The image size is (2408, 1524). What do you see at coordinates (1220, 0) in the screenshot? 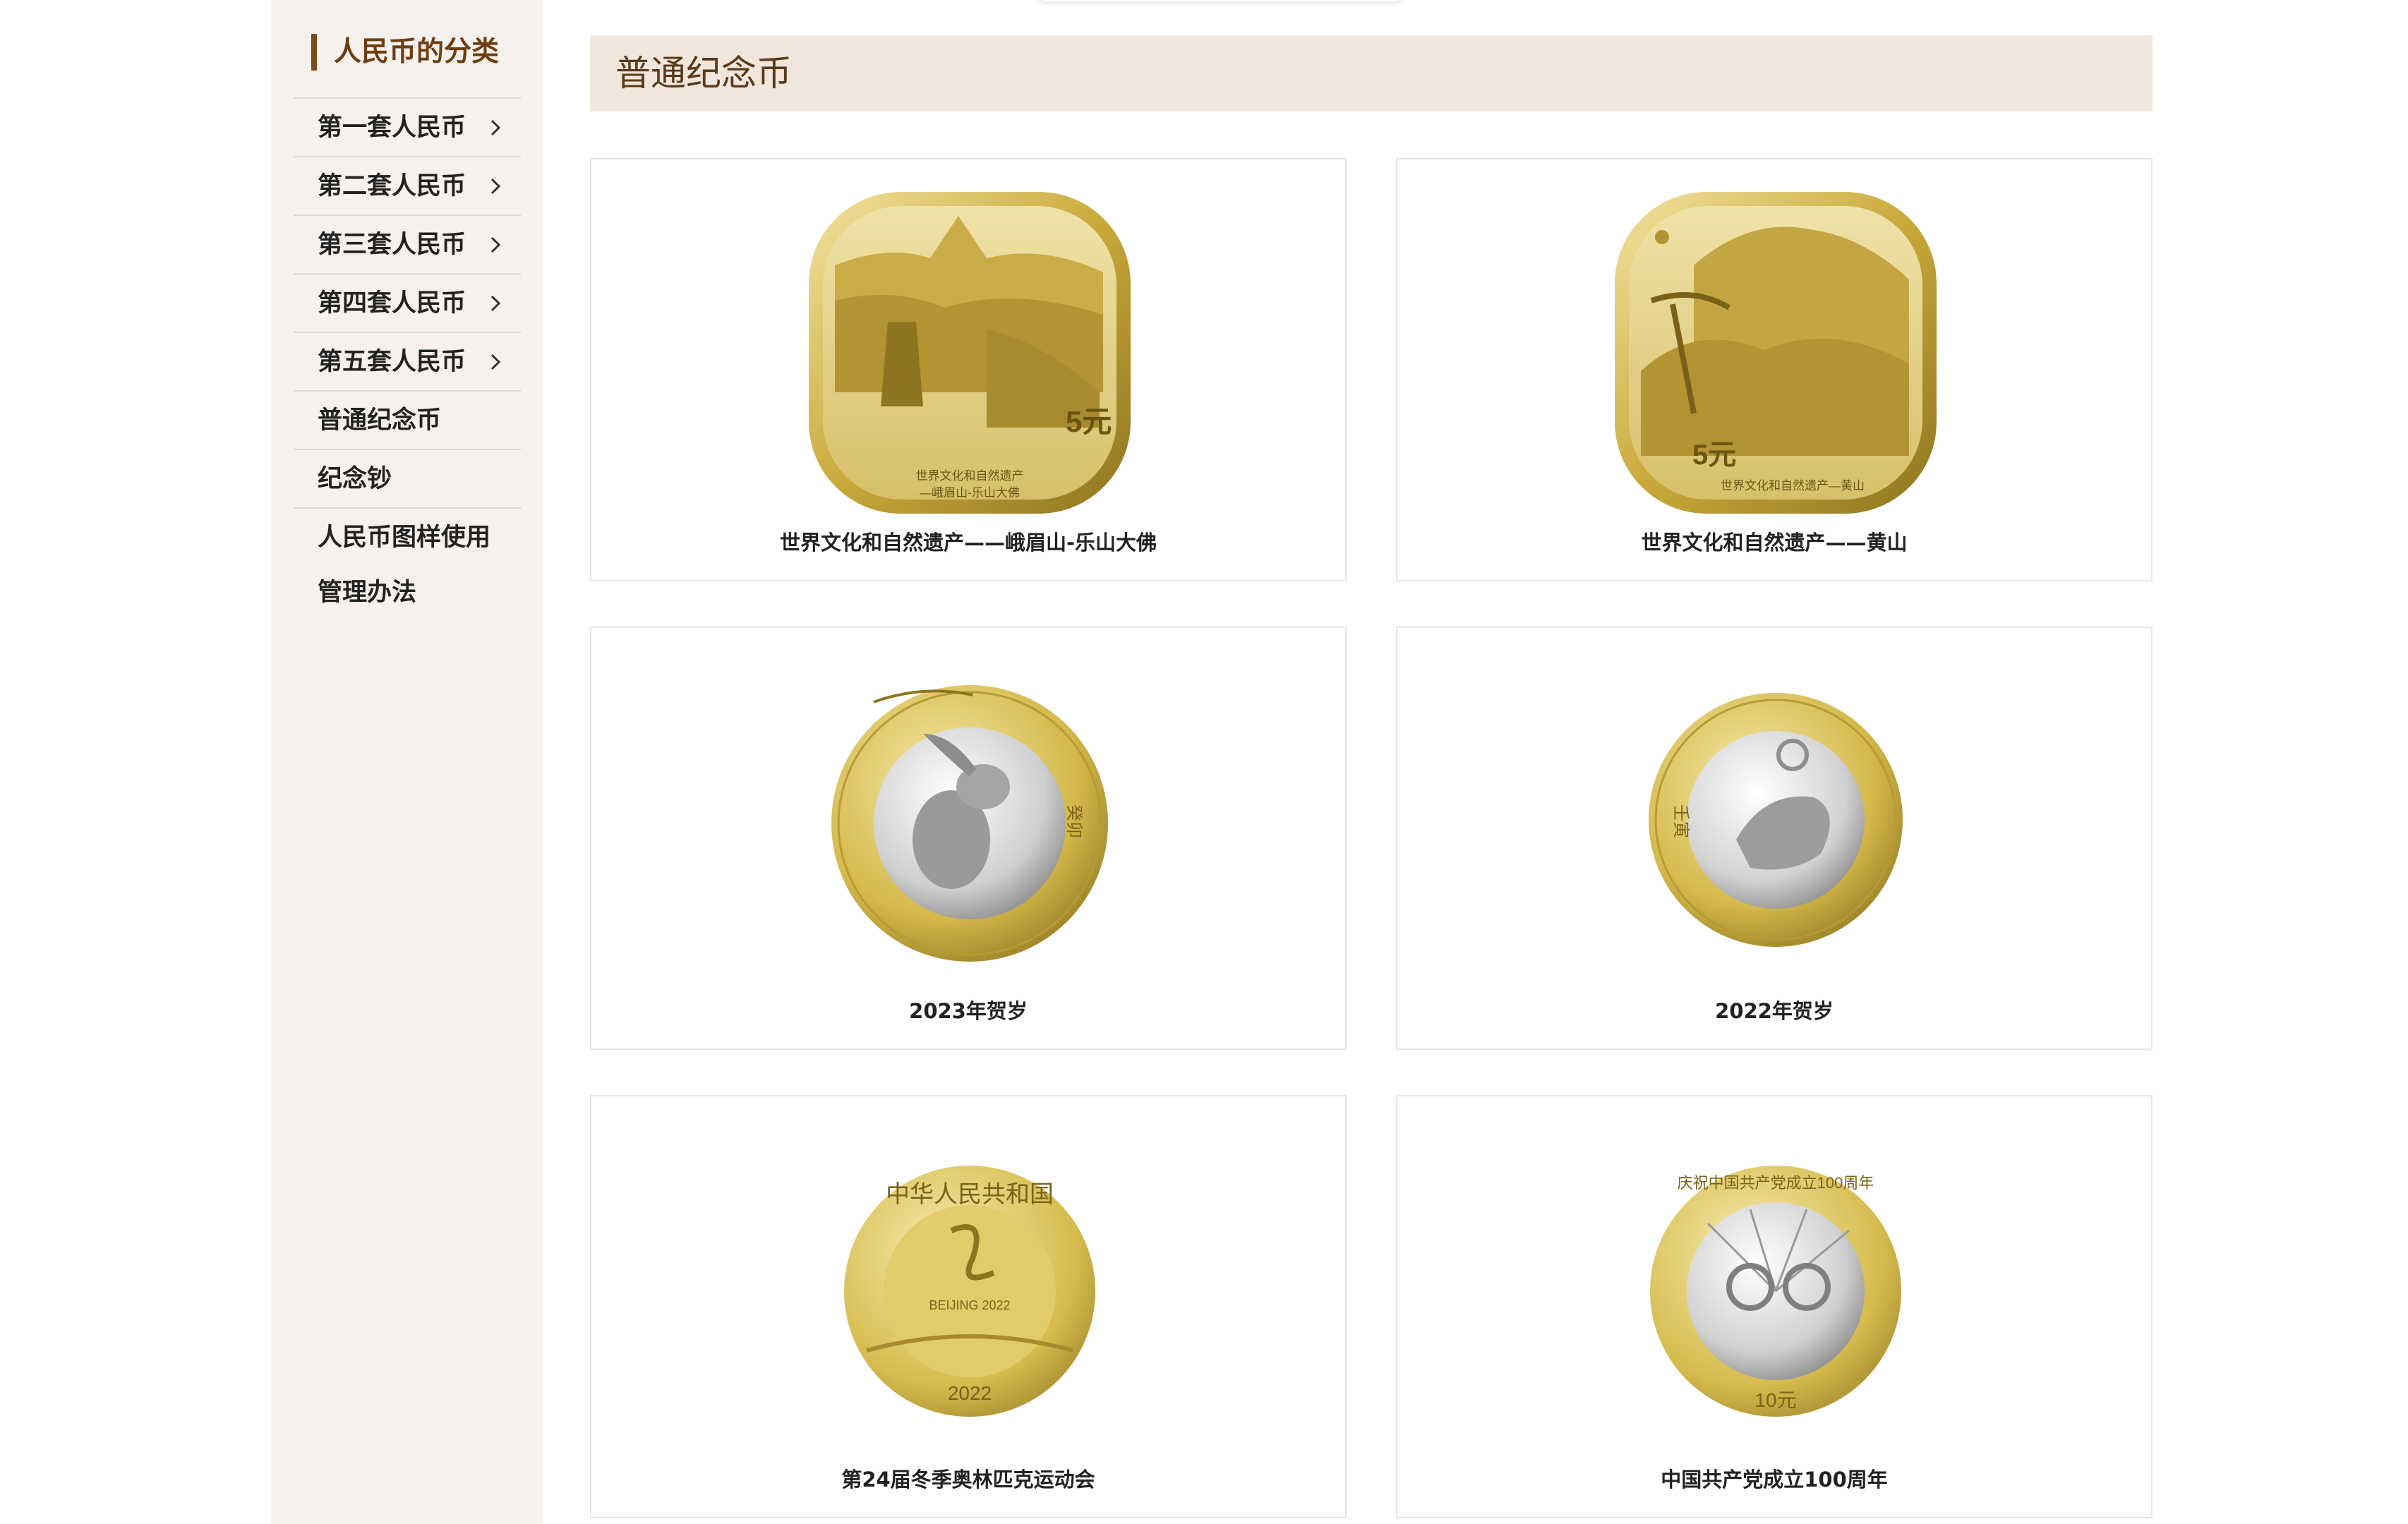
I see `top-tab-shadow` at bounding box center [1220, 0].